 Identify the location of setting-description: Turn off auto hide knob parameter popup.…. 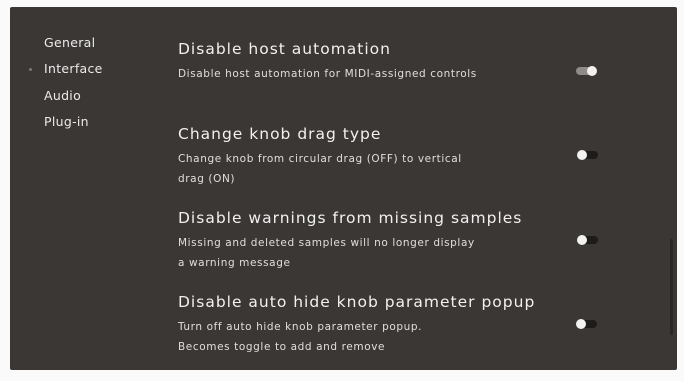
(300, 337).